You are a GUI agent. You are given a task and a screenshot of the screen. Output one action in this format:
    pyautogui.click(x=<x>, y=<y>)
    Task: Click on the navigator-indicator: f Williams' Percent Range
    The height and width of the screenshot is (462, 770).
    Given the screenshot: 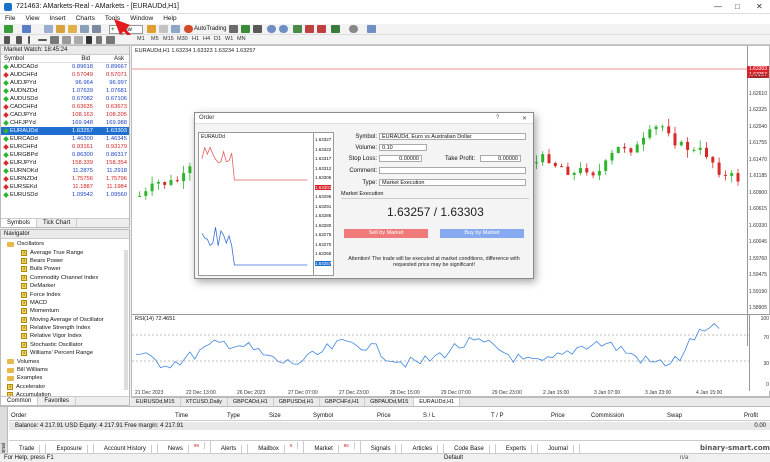 What is the action you would take?
    pyautogui.click(x=65, y=353)
    